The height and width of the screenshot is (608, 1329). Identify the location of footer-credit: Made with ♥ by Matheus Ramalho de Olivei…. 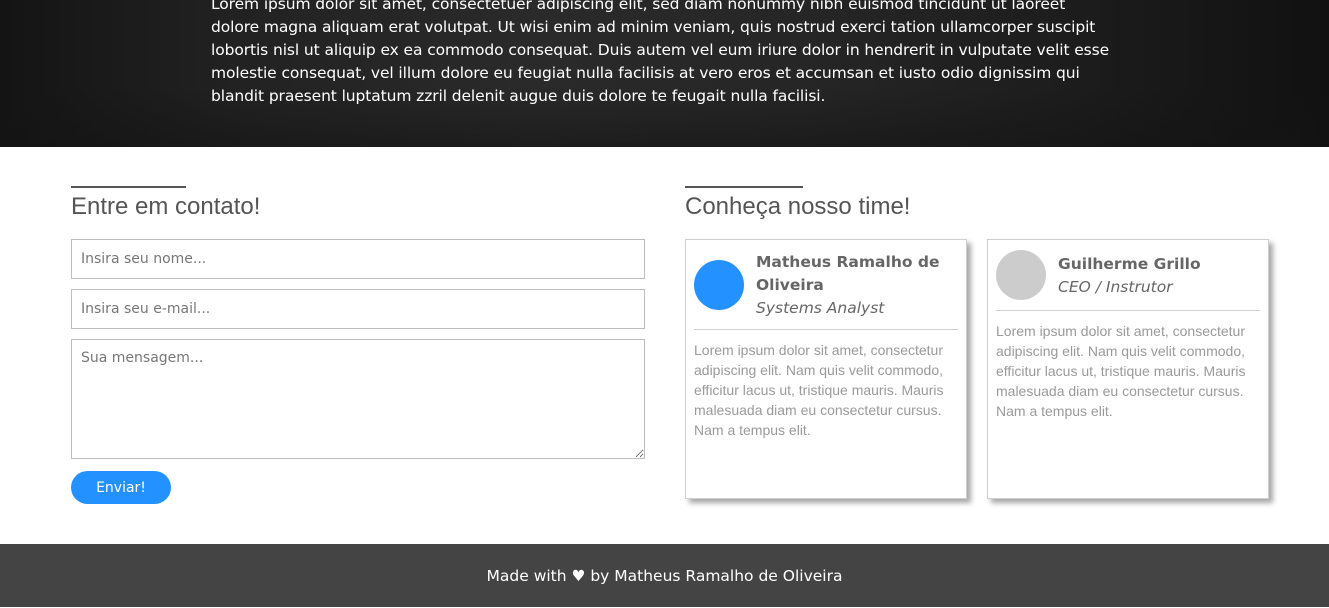
(664, 576).